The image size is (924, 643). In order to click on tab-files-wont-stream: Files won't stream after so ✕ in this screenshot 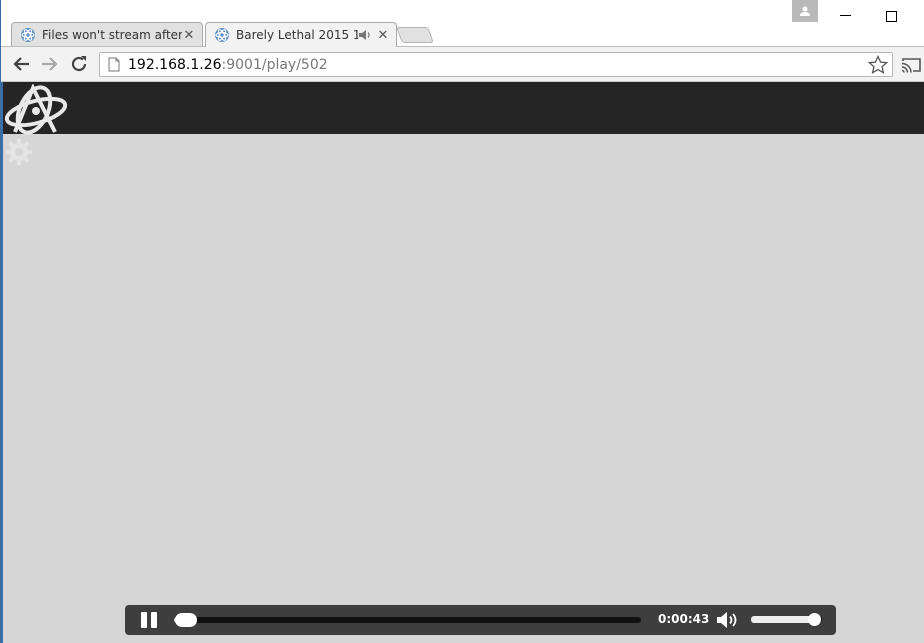, I will do `click(107, 34)`.